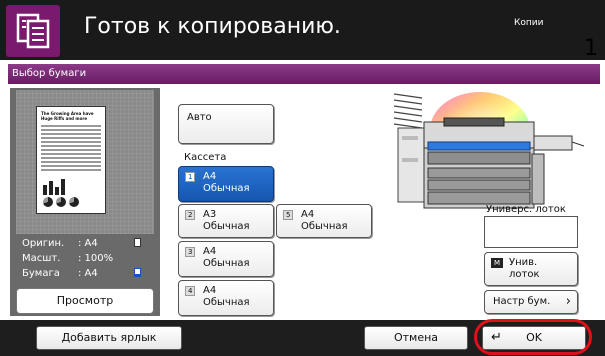 The image size is (605, 356). Describe the element at coordinates (531, 232) in the screenshot. I see `multi-purpose-tray-box` at that location.